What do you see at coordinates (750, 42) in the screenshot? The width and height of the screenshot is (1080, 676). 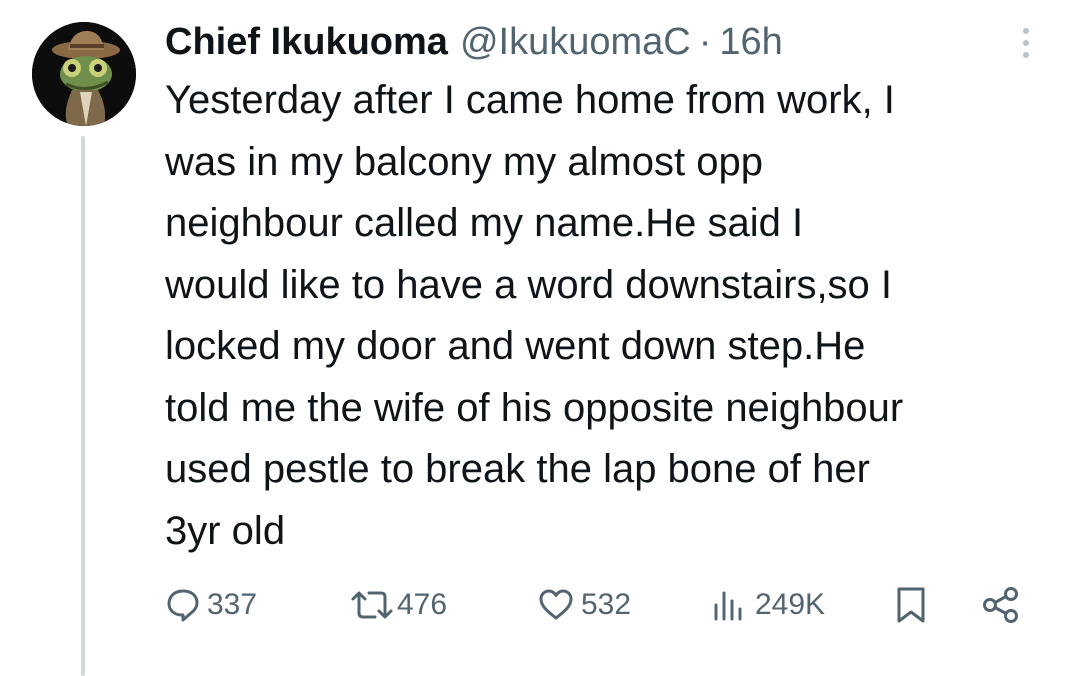 I see `timestamp: 16h` at bounding box center [750, 42].